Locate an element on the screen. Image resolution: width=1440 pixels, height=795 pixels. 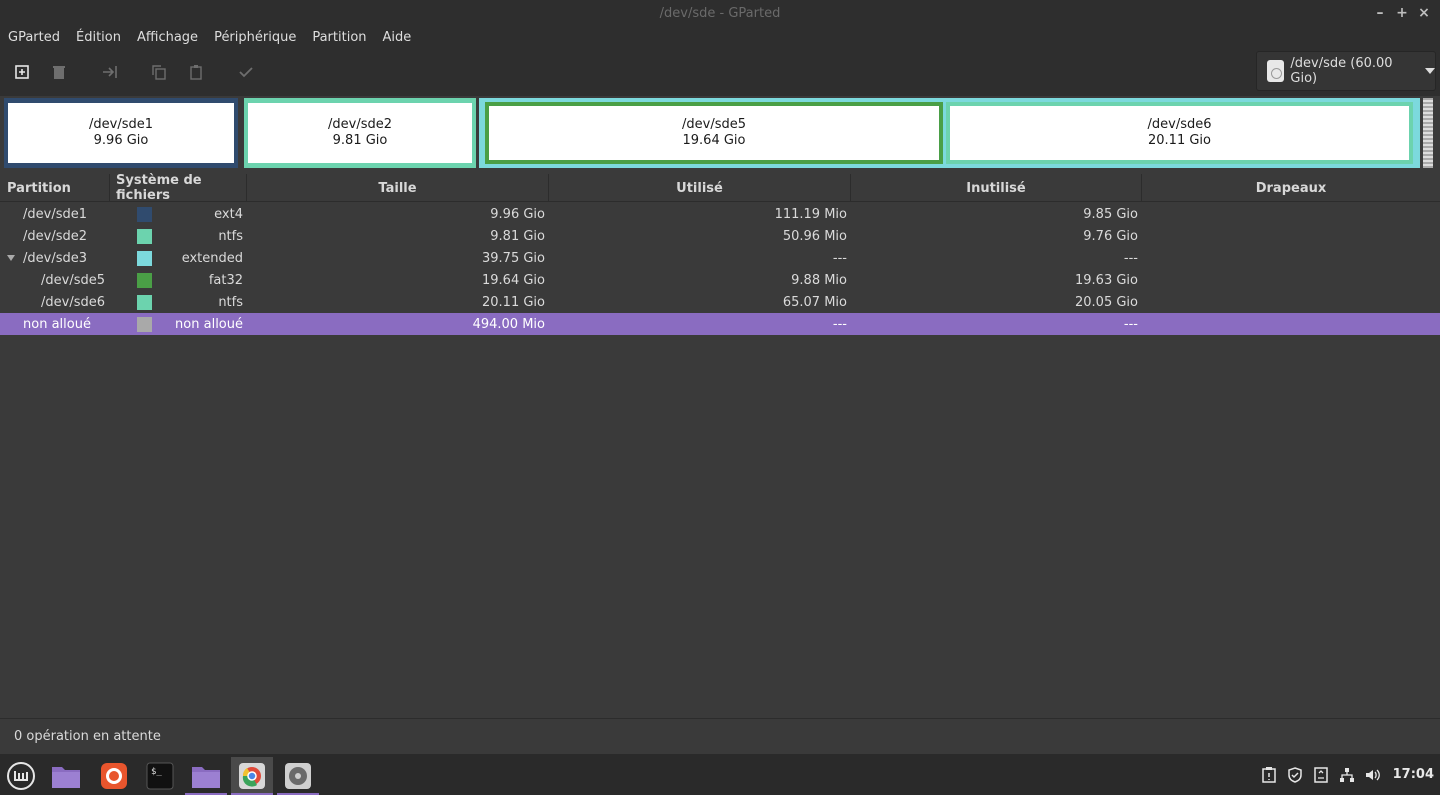
resize-move-button is located at coordinates (110, 72).